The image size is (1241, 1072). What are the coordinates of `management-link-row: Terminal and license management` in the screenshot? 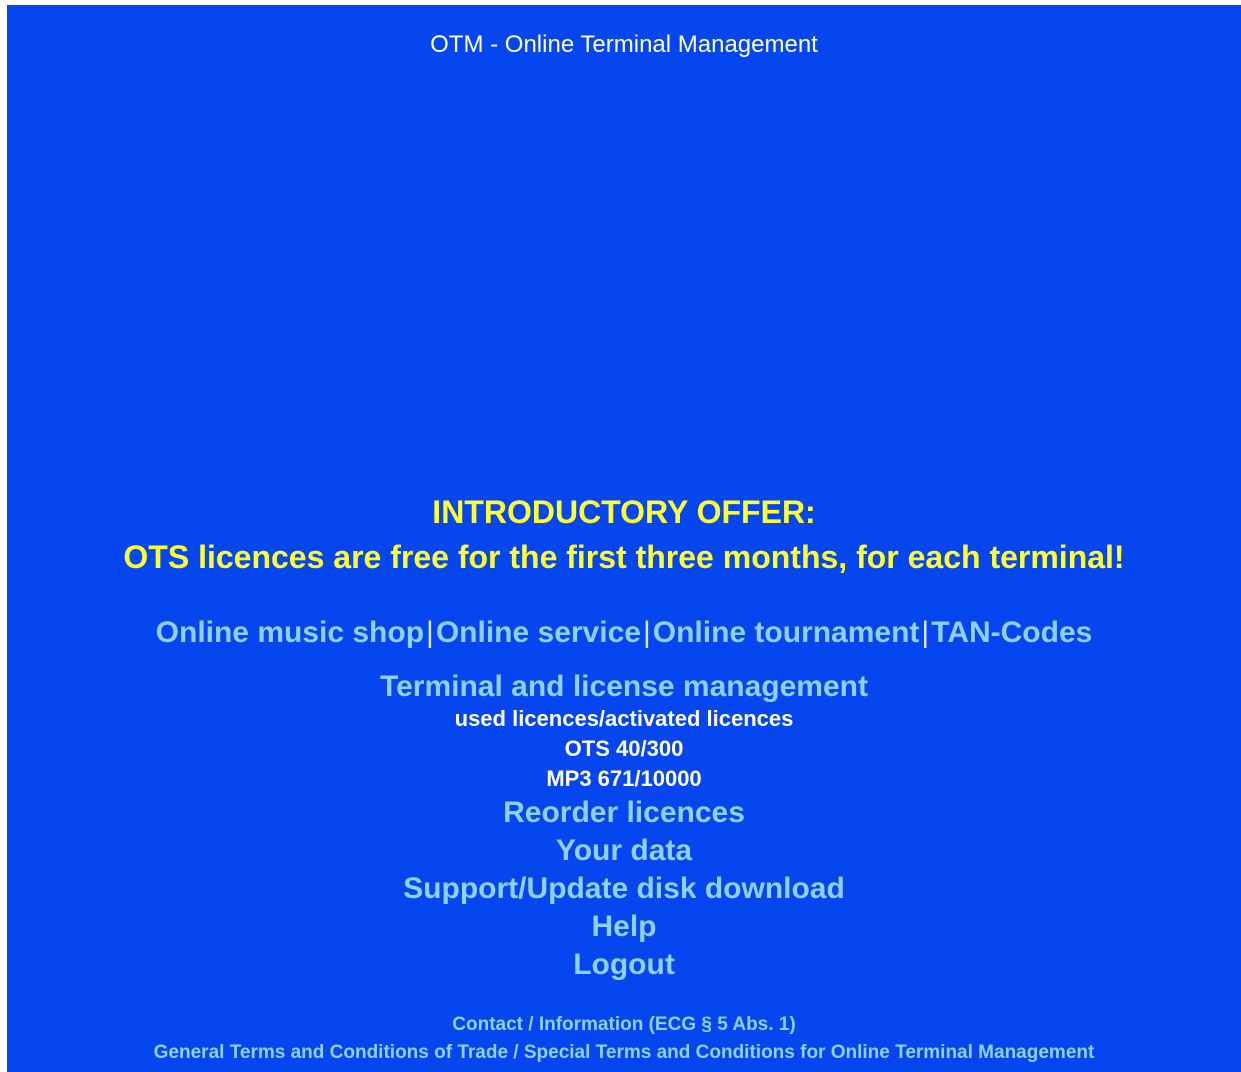 It's located at (624, 687).